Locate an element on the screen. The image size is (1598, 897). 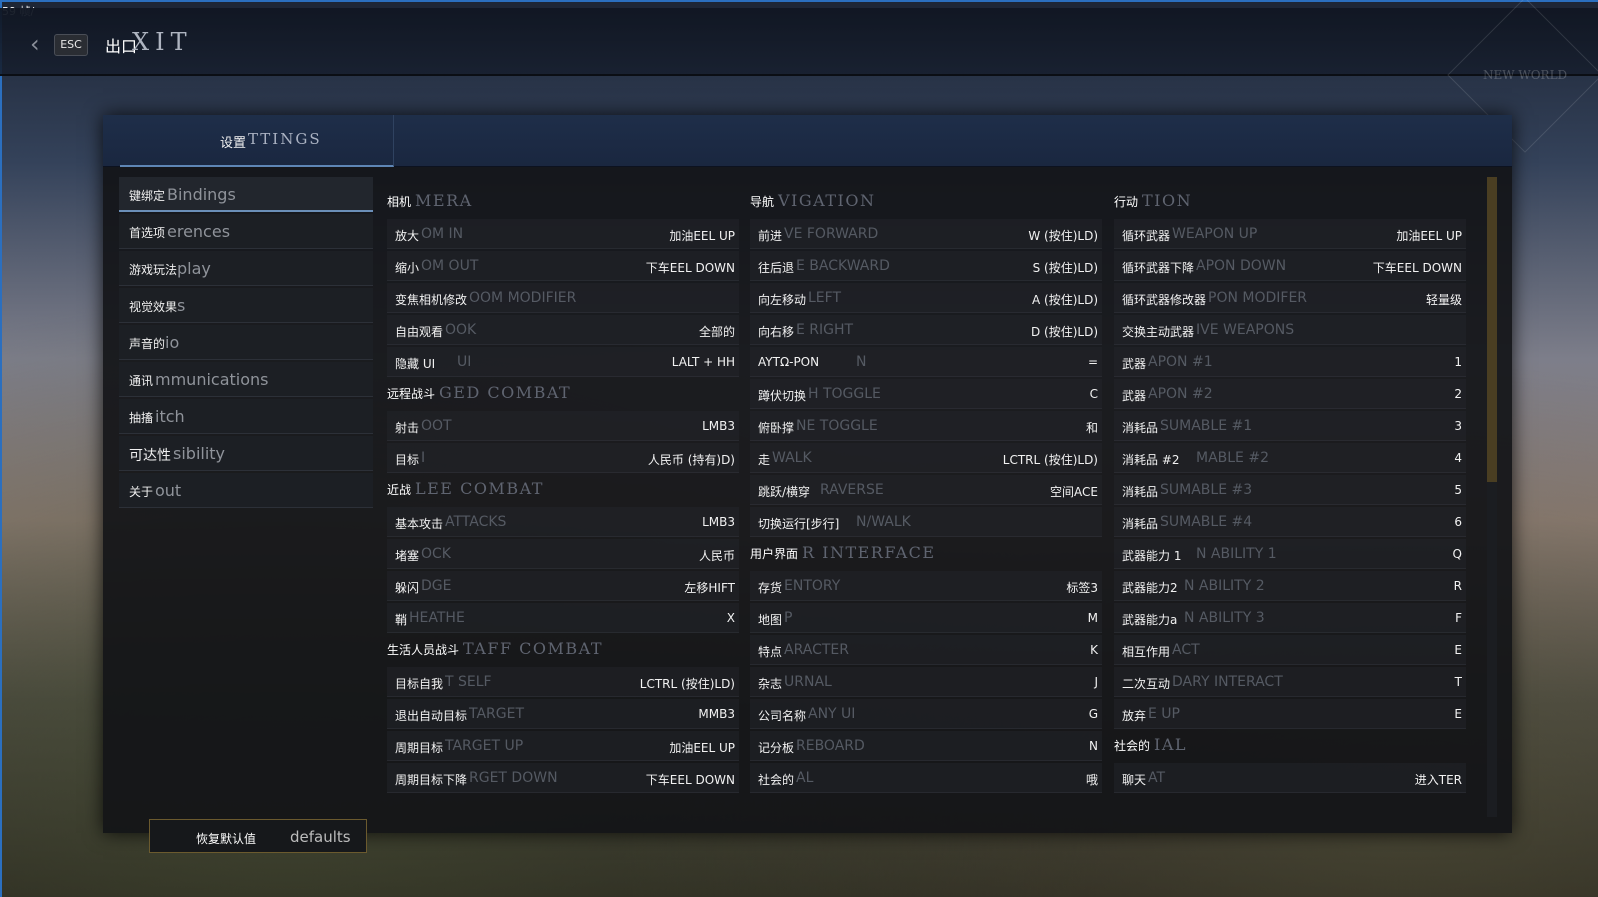
chevron-left-icon: ‹ is located at coordinates (35, 44).